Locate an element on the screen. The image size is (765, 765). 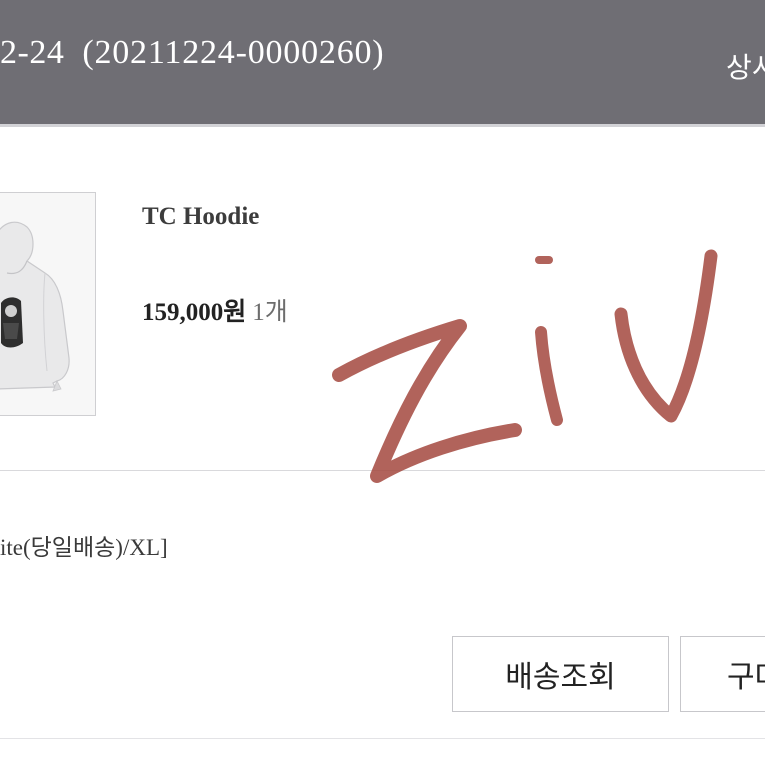
hoodie-photo-icon is located at coordinates (47, 304).